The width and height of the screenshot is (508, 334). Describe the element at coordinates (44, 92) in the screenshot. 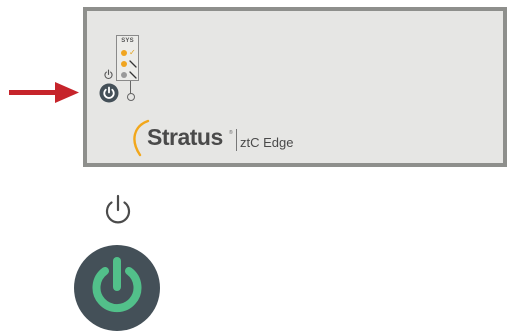

I see `pointer-arrow-icon` at that location.